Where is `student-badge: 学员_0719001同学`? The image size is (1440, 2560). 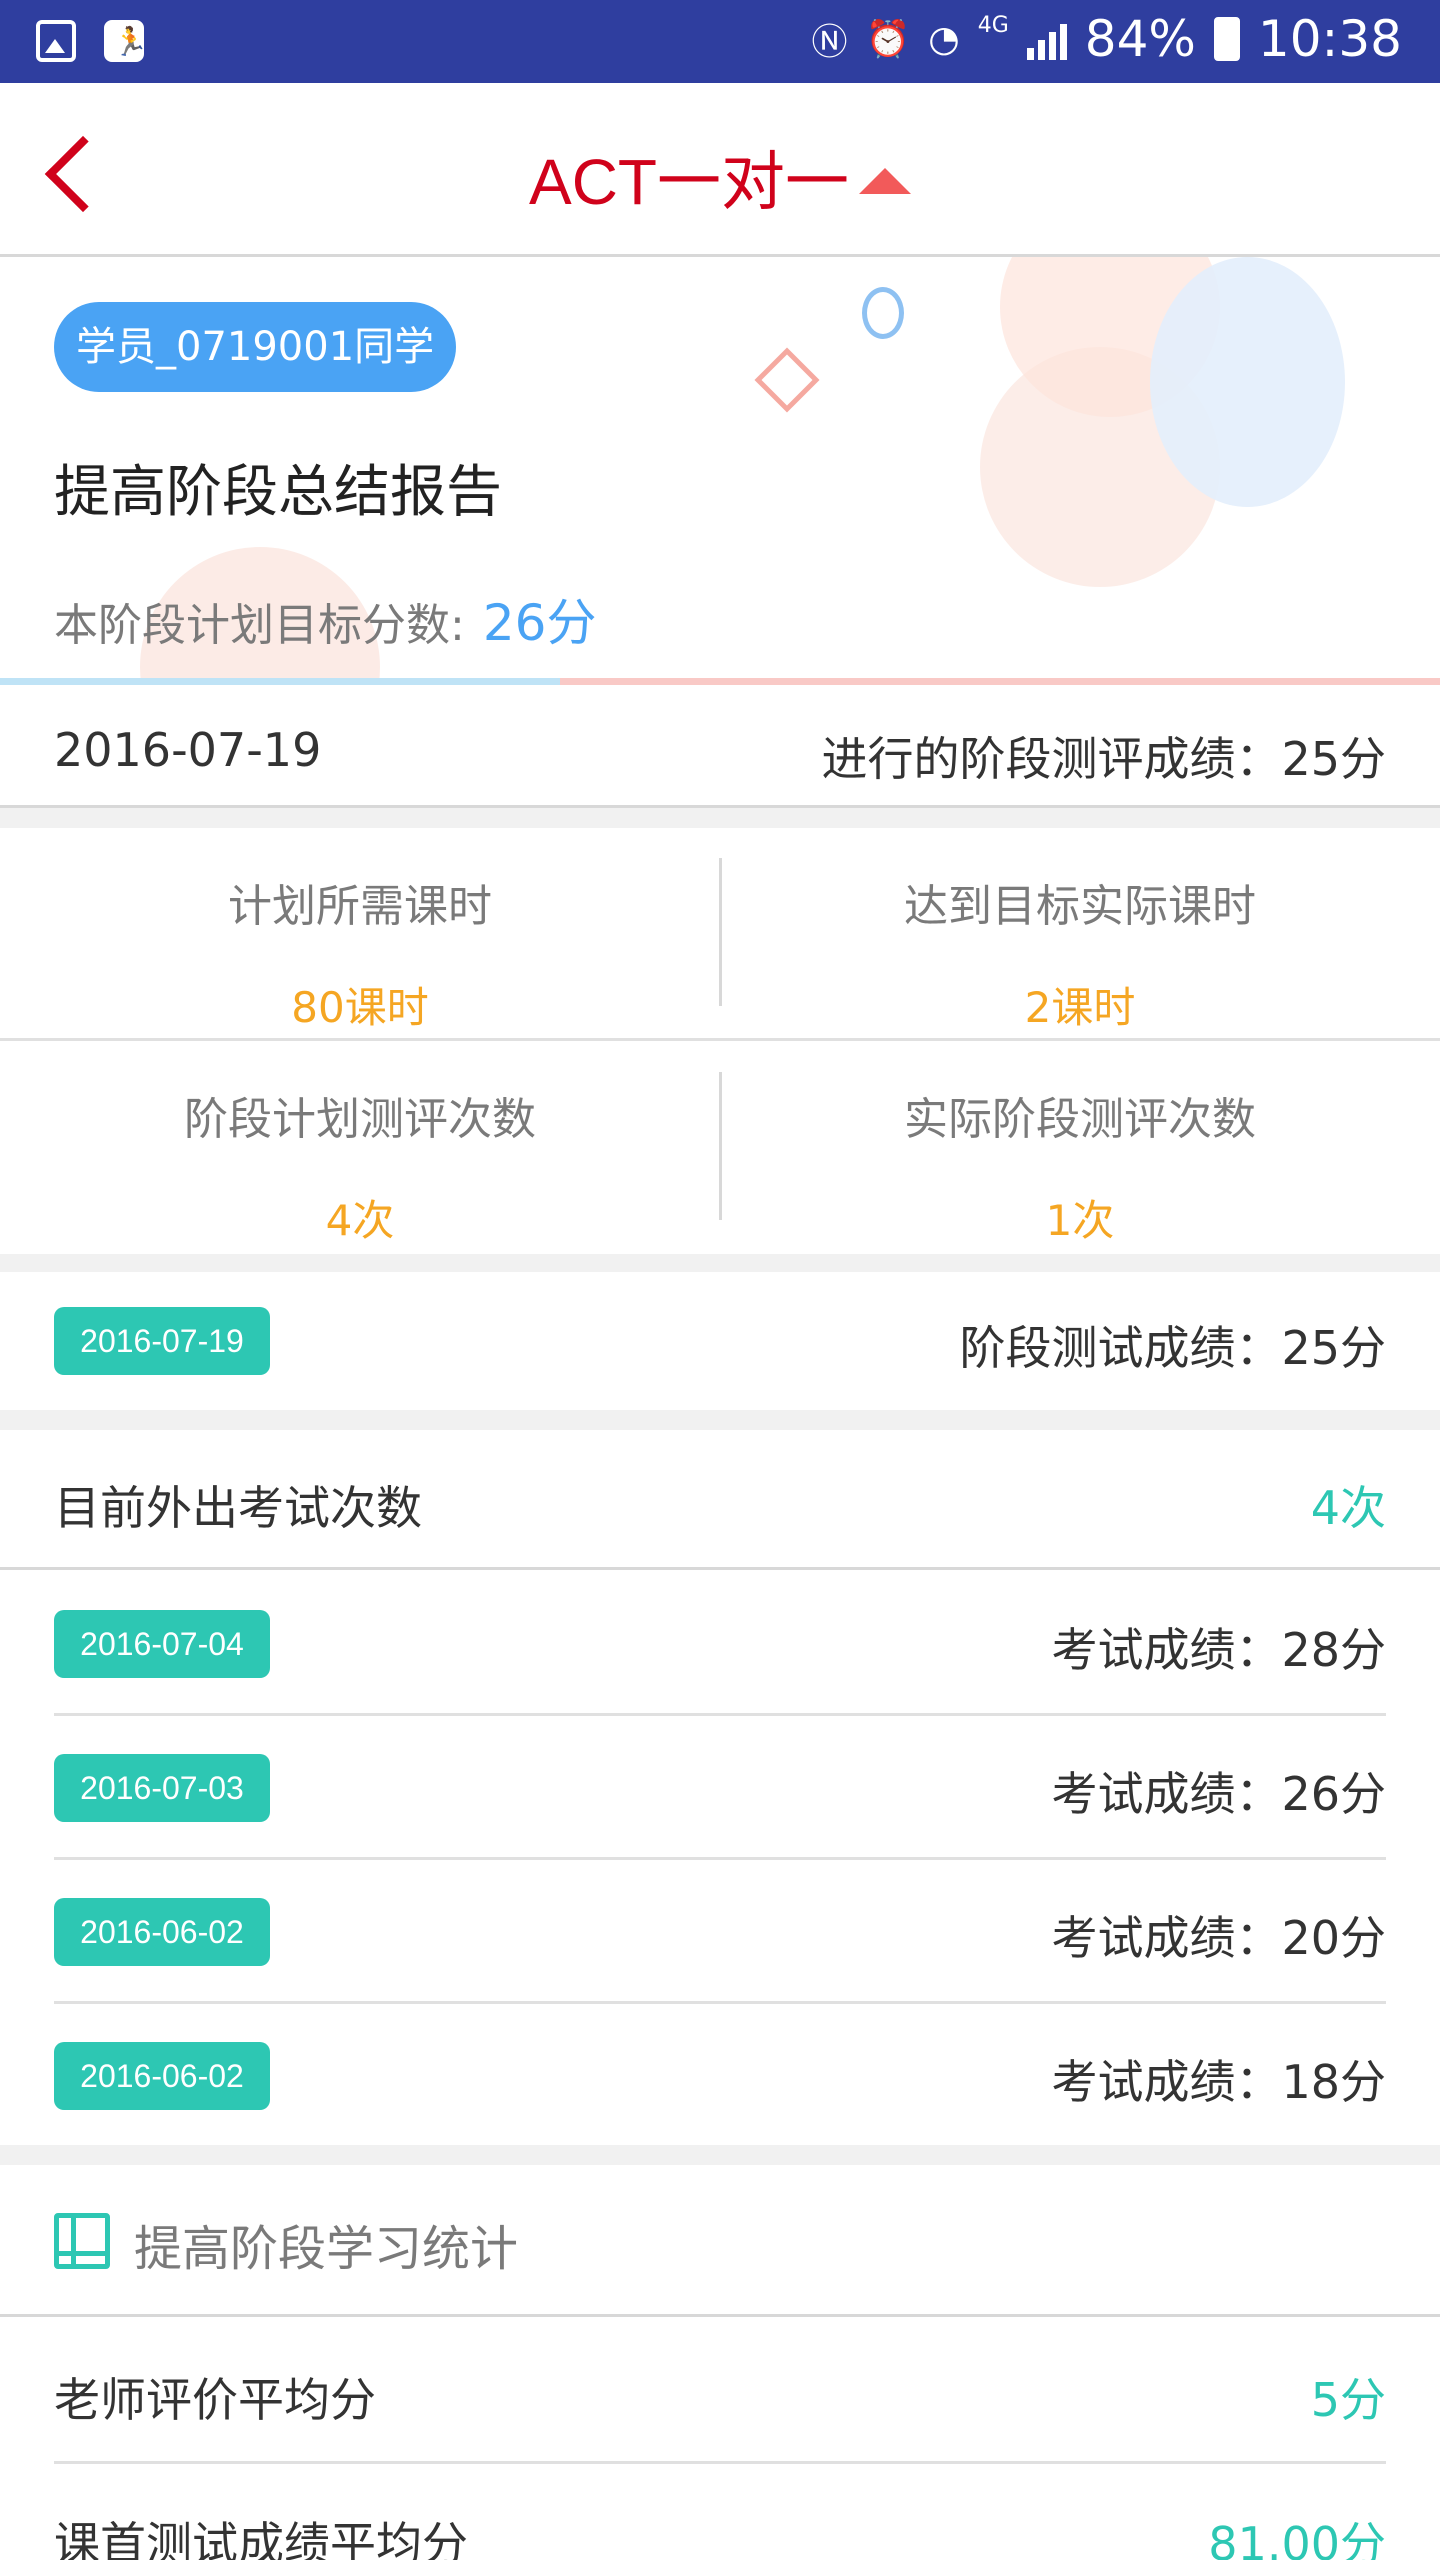
student-badge: 学员_0719001同学 is located at coordinates (255, 347).